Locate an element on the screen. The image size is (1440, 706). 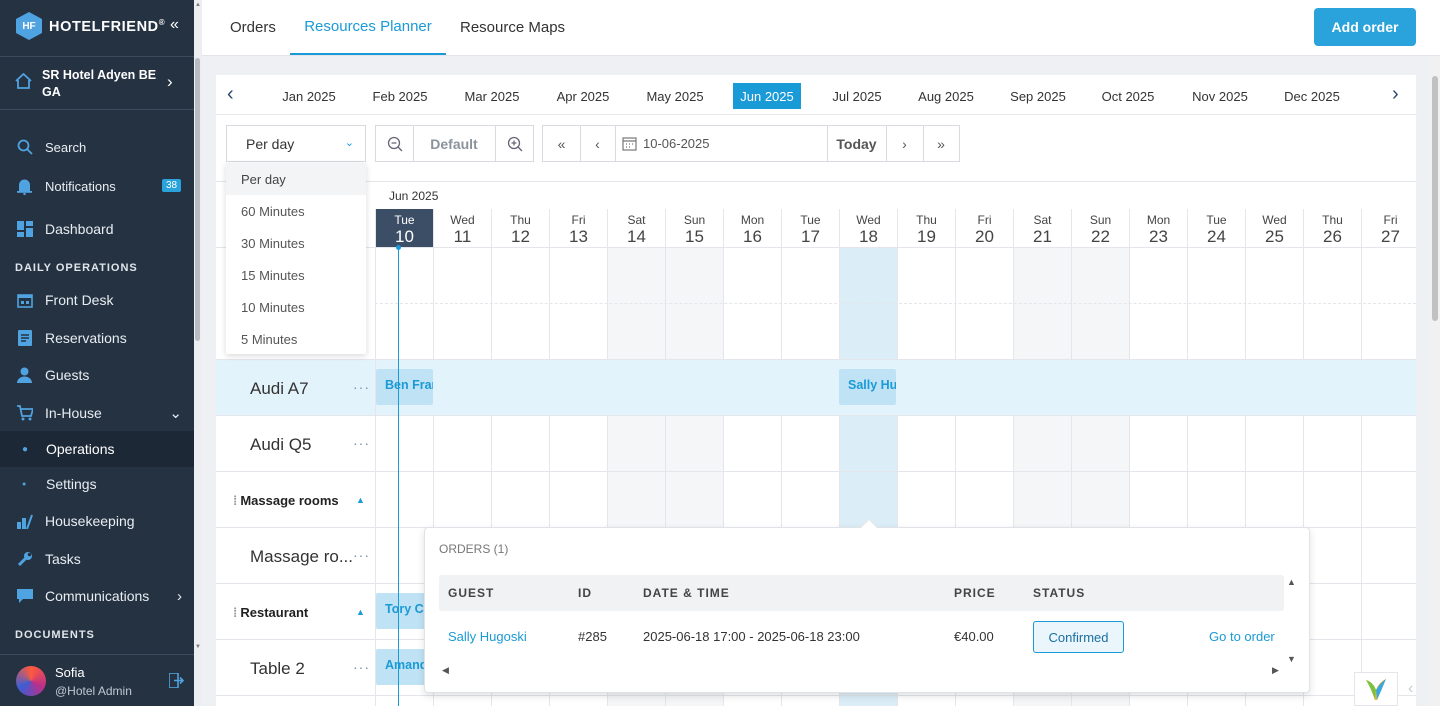
nav-front-desk: Front Desk is located at coordinates (97, 300).